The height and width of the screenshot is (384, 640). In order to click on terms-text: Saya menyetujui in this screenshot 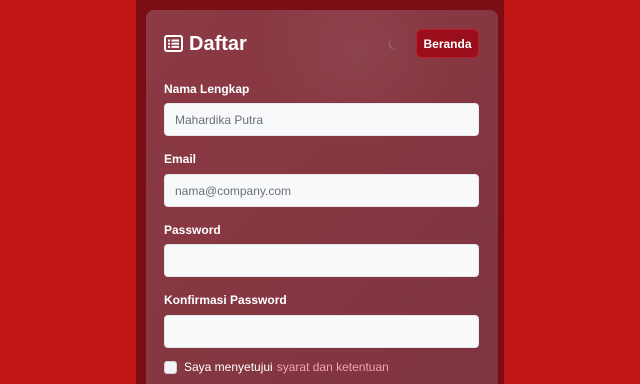, I will do `click(228, 367)`.